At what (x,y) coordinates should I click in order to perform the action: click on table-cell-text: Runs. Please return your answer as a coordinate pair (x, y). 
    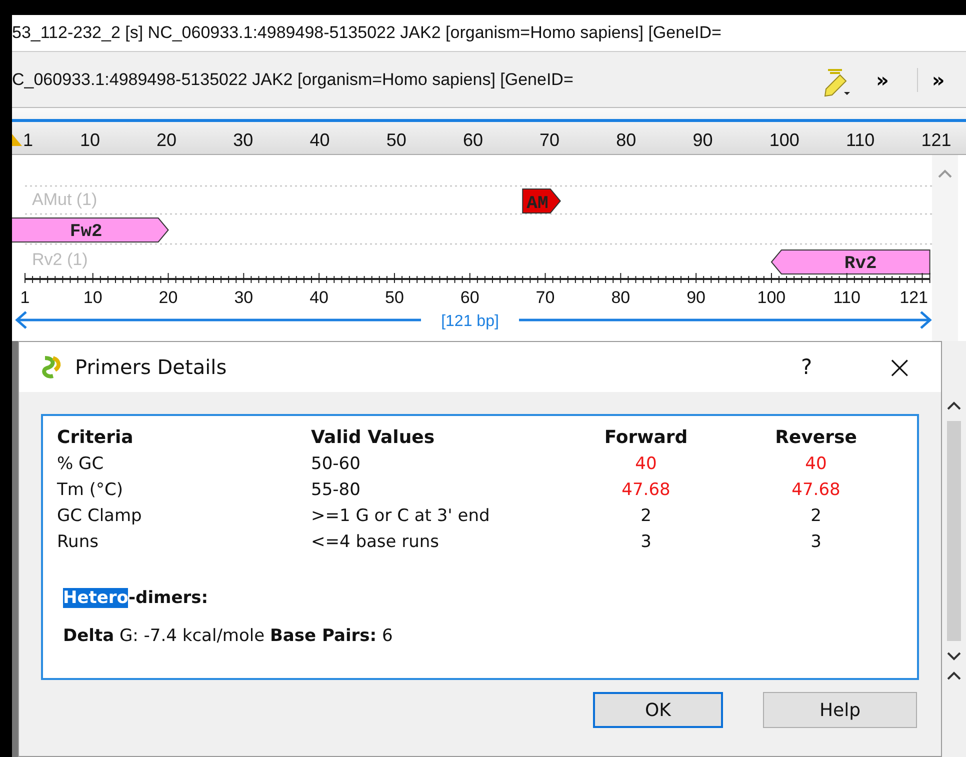
    Looking at the image, I should click on (78, 542).